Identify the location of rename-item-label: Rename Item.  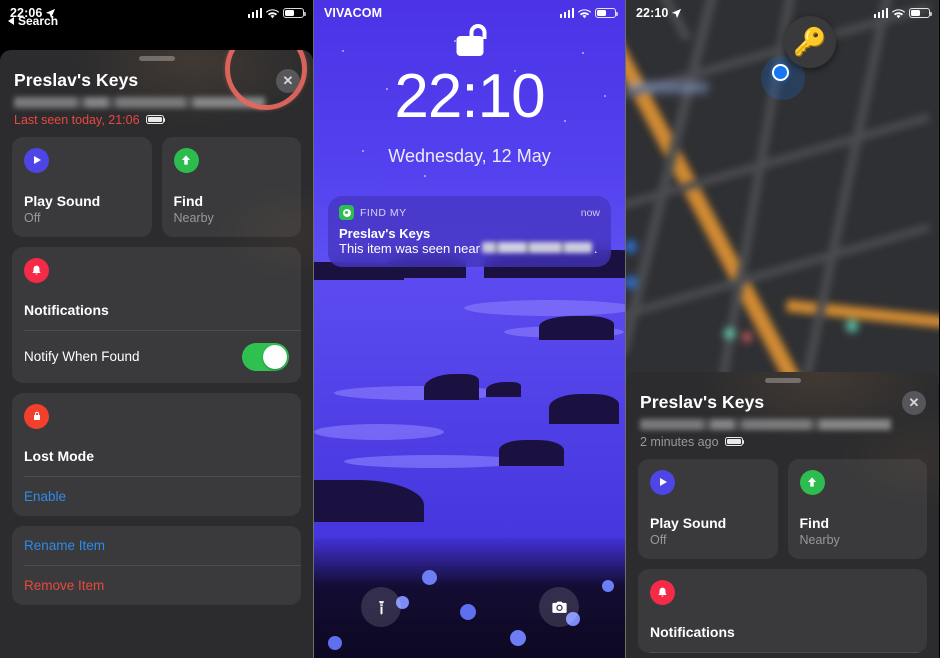
(65, 545).